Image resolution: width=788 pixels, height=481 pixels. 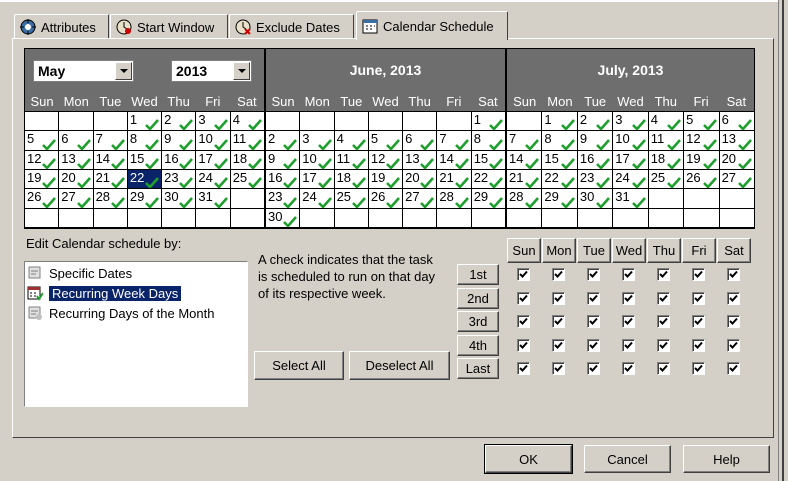 I want to click on window-top-edge, so click(x=394, y=1).